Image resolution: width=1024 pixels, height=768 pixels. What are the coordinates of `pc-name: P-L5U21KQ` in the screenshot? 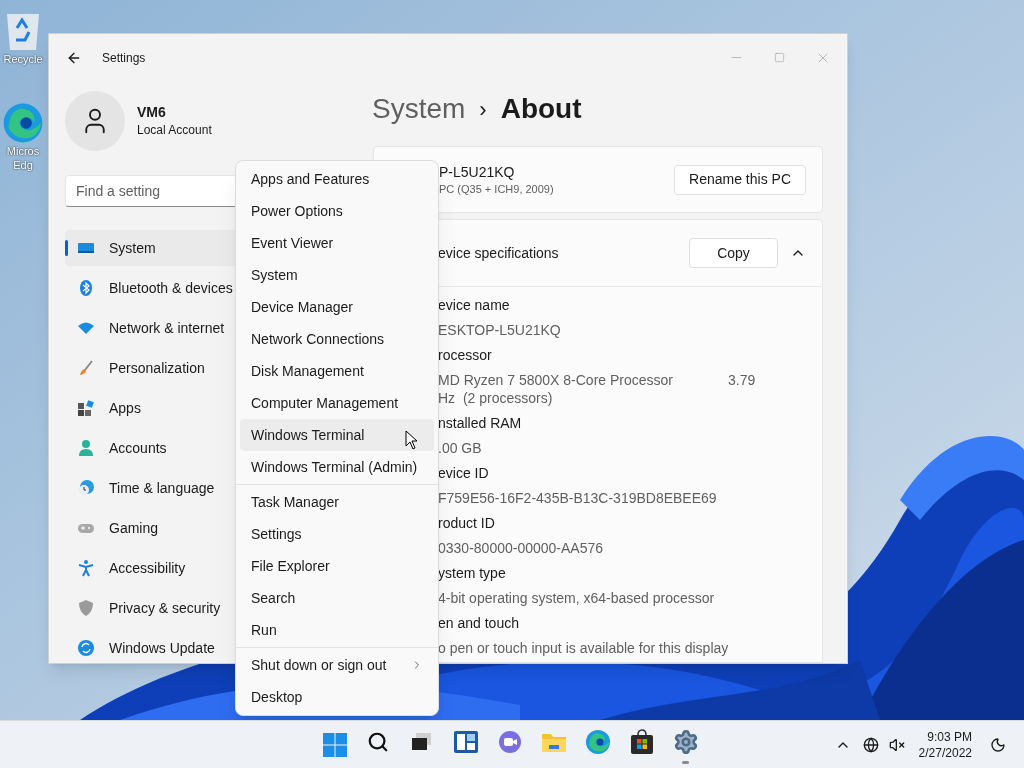 It's located at (477, 171).